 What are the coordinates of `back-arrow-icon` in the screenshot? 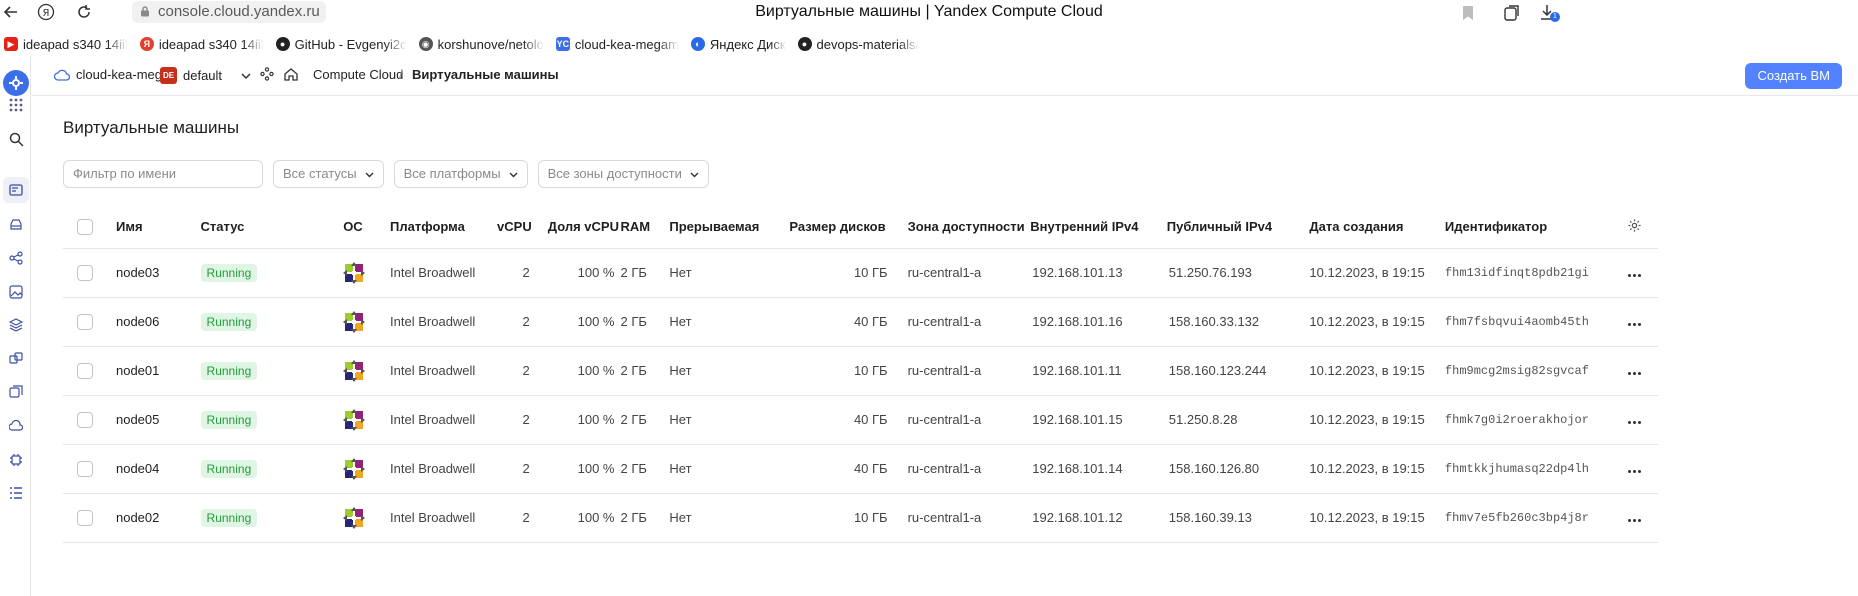 It's located at (11, 12).